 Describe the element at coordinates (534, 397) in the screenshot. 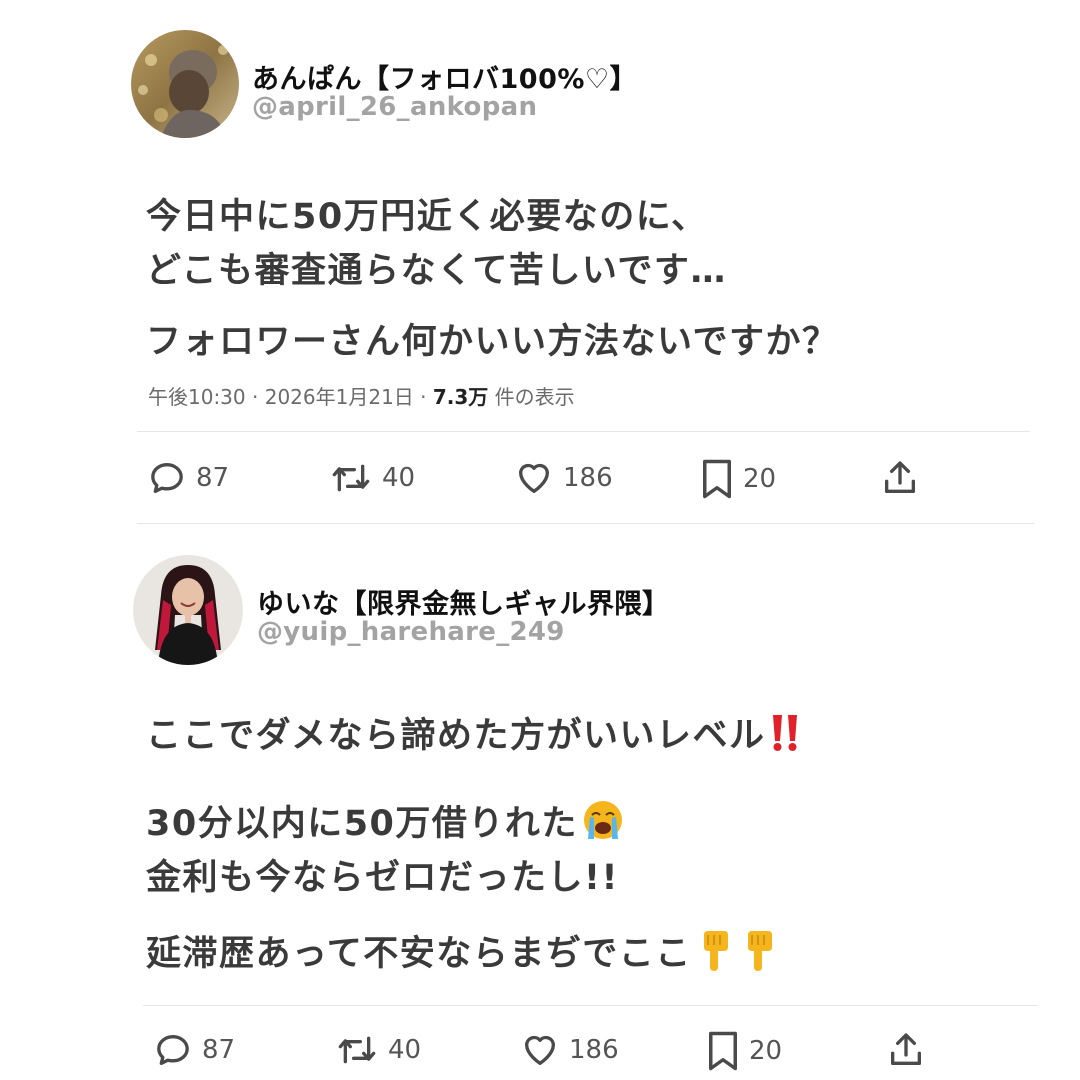

I see `view-label: 件の表示` at that location.